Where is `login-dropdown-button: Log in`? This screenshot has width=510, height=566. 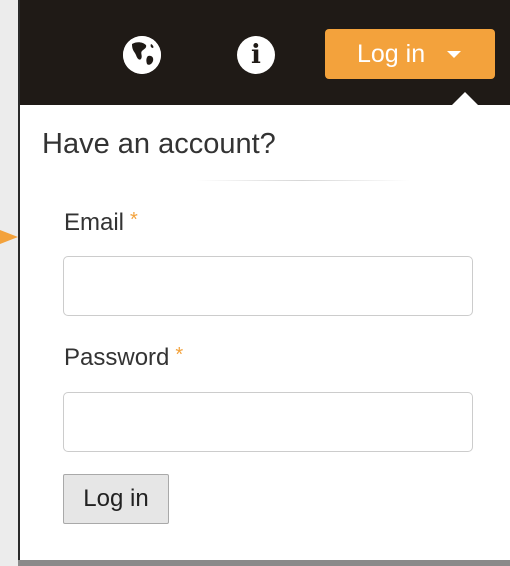 login-dropdown-button: Log in is located at coordinates (410, 54).